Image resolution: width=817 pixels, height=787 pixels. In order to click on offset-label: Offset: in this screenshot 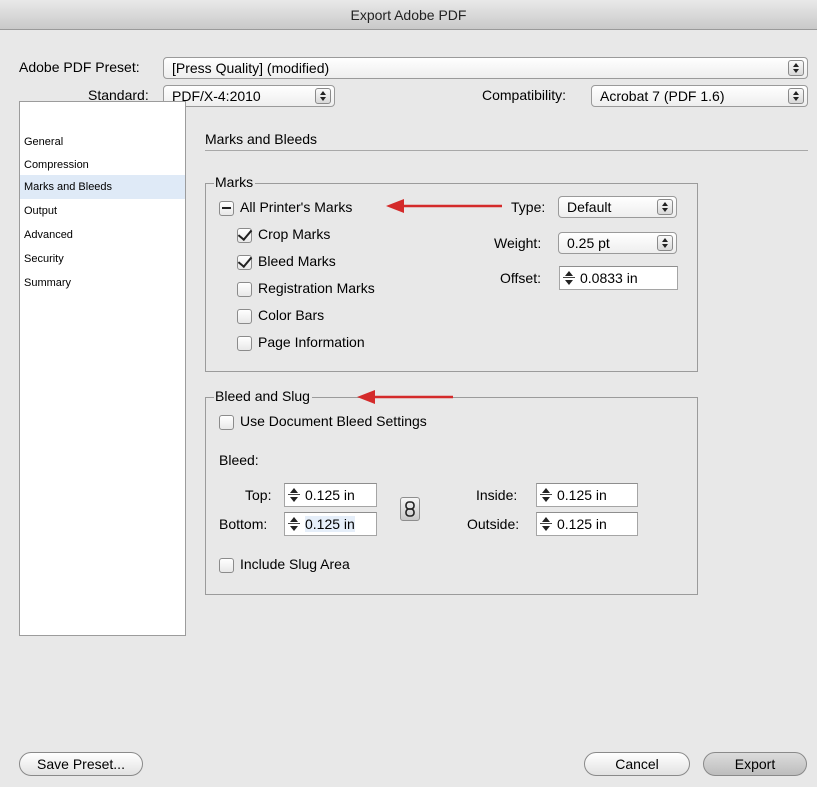, I will do `click(520, 278)`.